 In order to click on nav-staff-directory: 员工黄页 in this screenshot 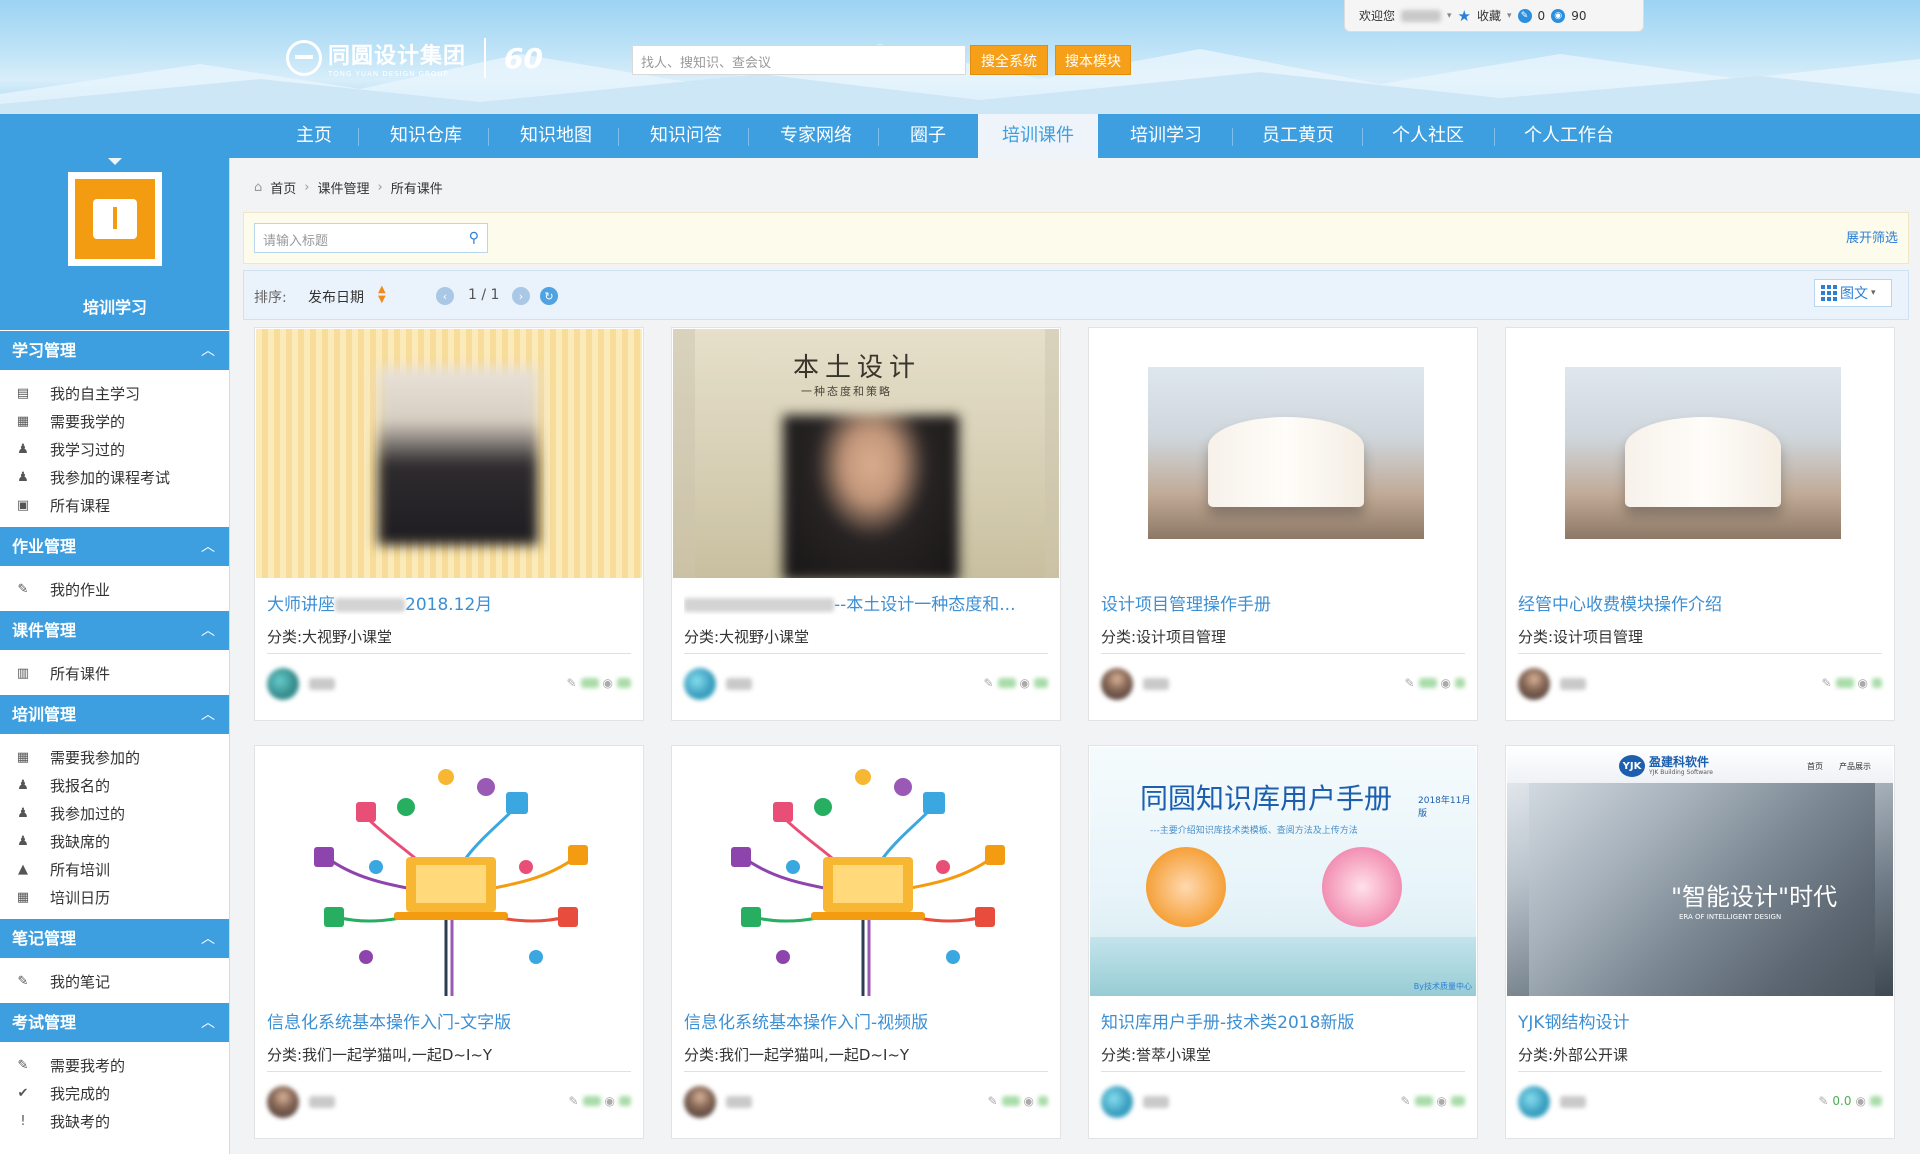, I will do `click(1298, 136)`.